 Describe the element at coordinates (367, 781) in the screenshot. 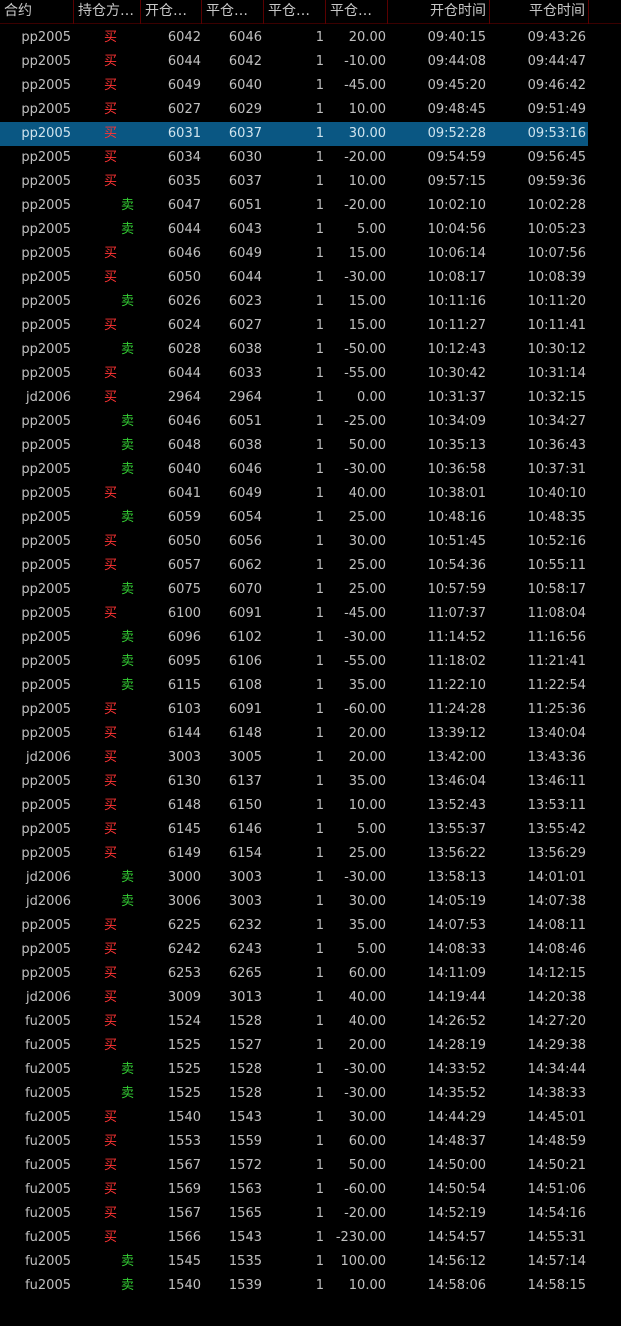

I see `cell-close-pnl: 35.00` at that location.